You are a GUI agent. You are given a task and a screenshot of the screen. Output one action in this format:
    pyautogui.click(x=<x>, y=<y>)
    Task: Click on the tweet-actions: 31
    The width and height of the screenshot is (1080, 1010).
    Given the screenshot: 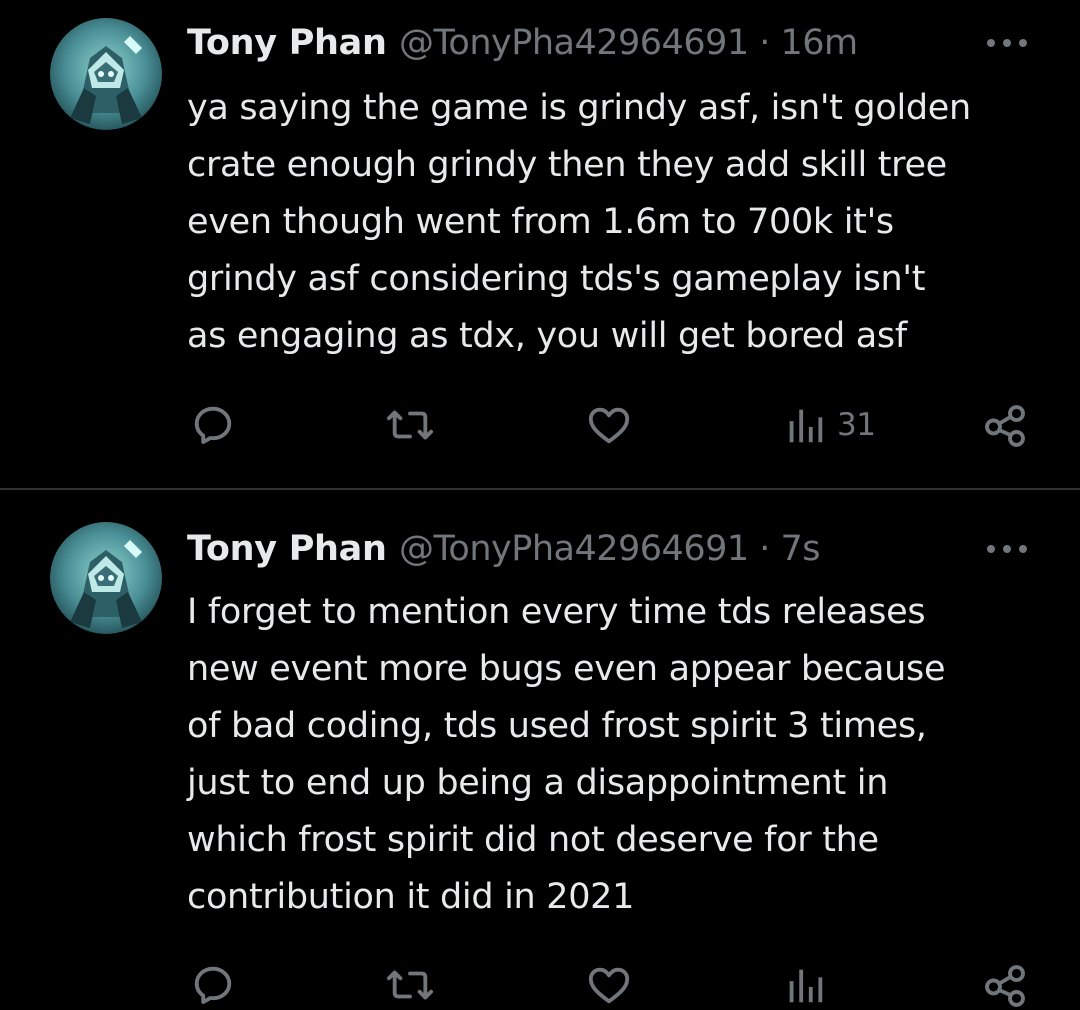 What is the action you would take?
    pyautogui.click(x=540, y=425)
    